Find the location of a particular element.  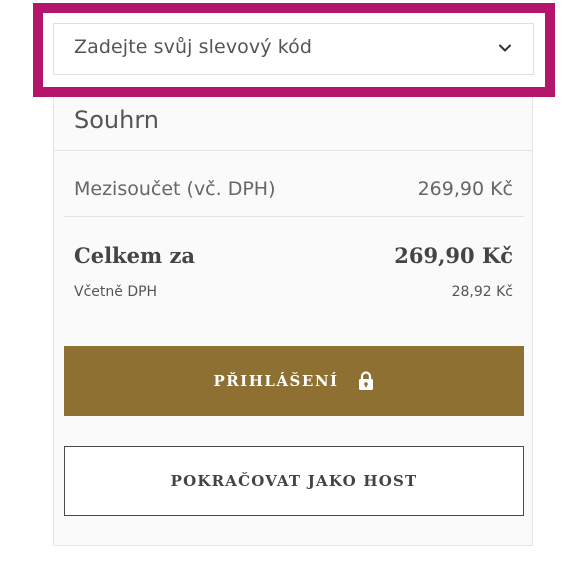

summary-title: Souhrn is located at coordinates (116, 120).